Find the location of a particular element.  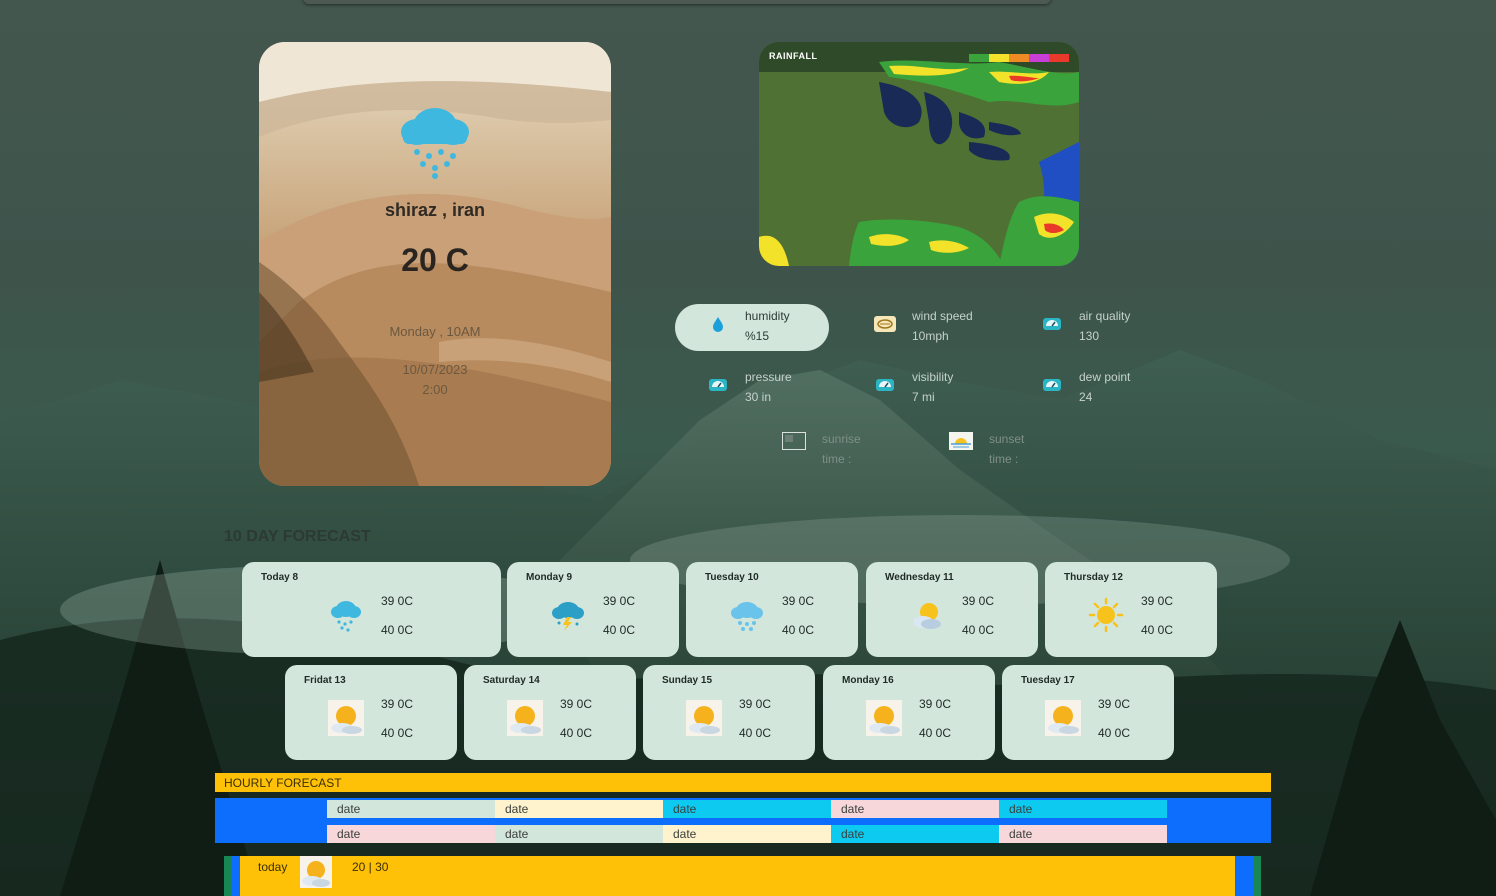

forecast-day-card: Saturday 14 39 0C 40 0C is located at coordinates (550, 712).